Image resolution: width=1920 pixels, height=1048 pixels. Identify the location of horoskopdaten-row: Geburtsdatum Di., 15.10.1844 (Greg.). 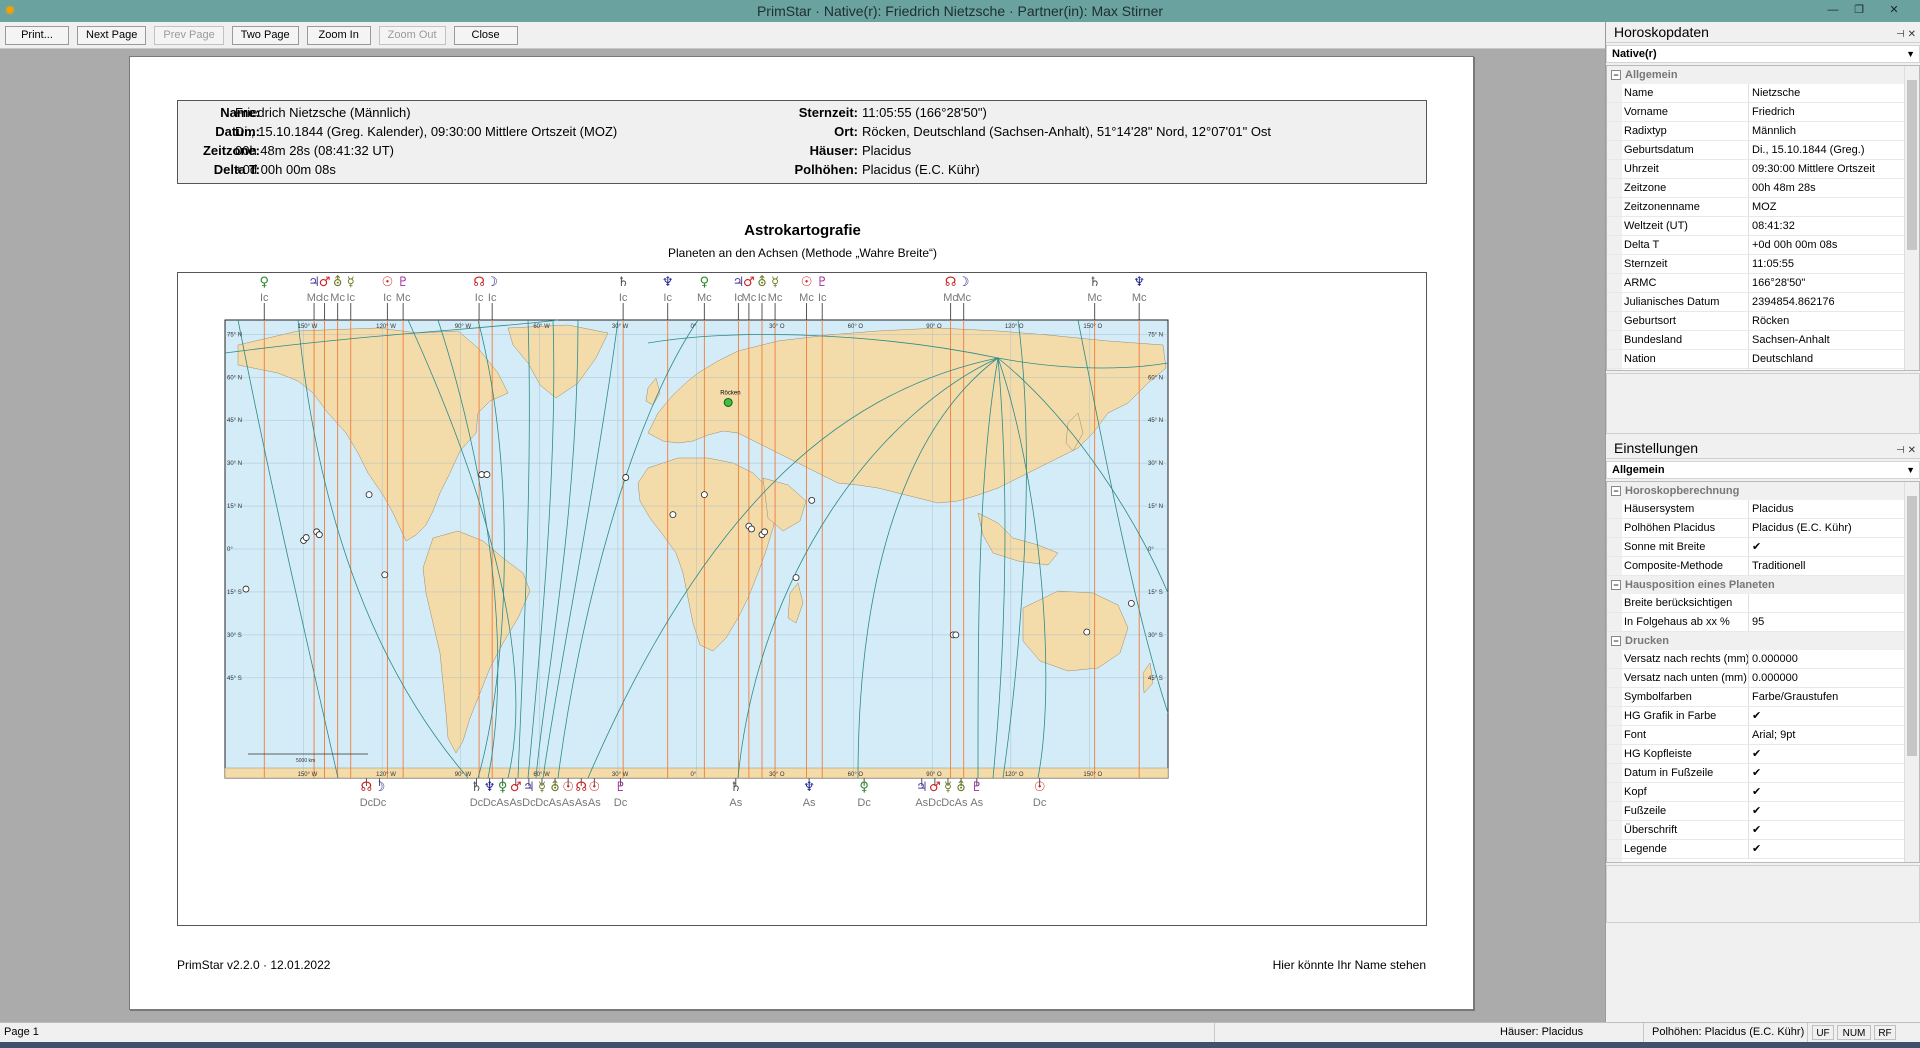
(1755, 150).